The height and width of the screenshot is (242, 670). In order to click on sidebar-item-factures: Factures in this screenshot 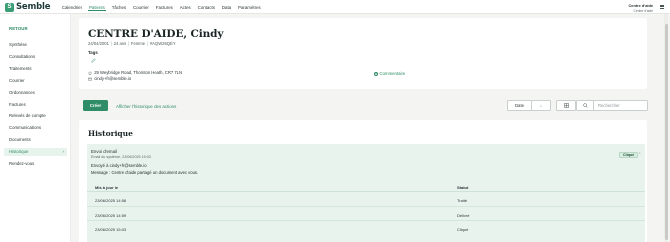, I will do `click(35, 105)`.